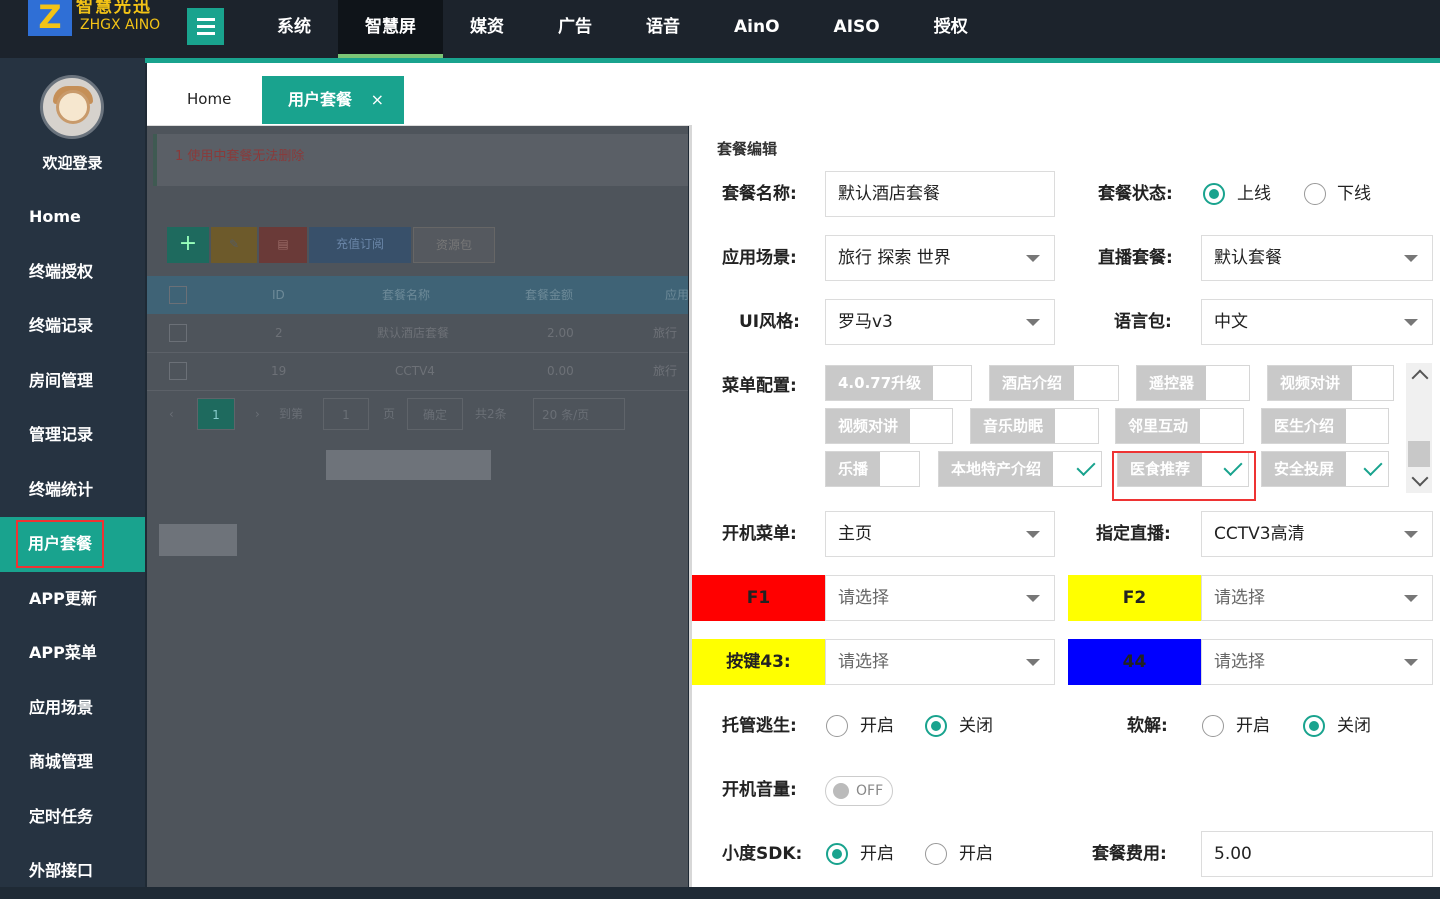 Image resolution: width=1440 pixels, height=899 pixels. Describe the element at coordinates (759, 726) in the screenshot. I see `escape-label: 托管逃生:` at that location.